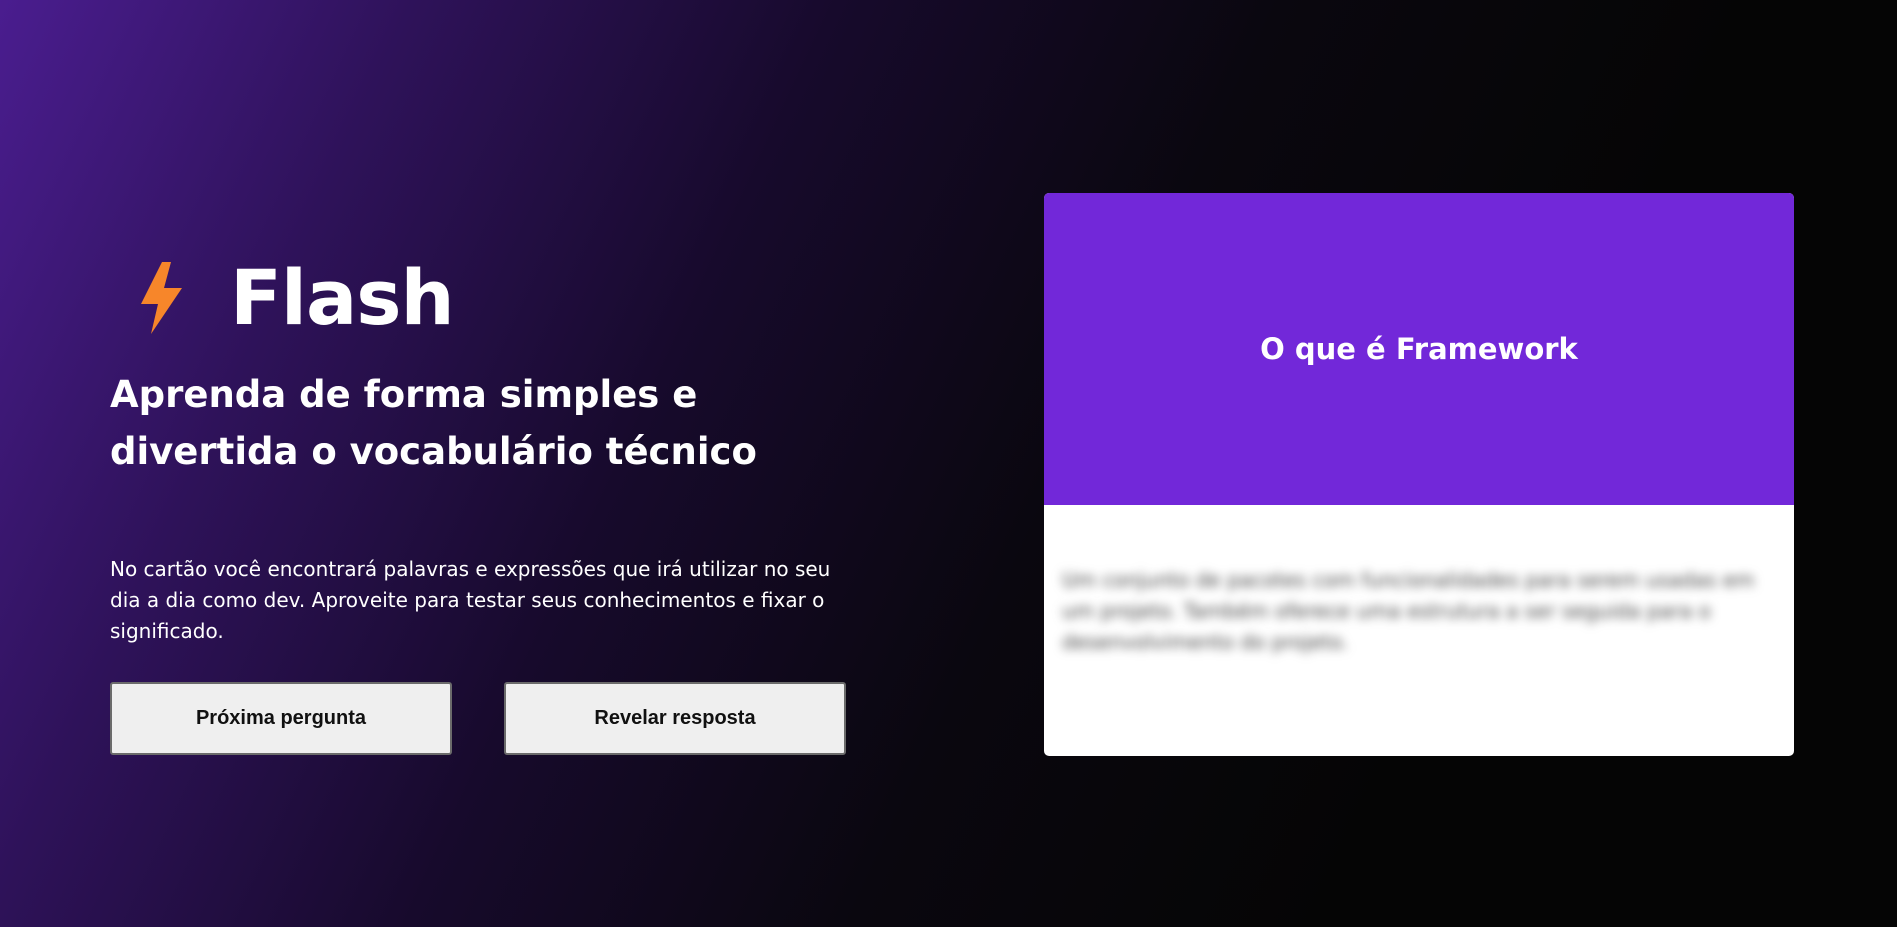 The width and height of the screenshot is (1897, 927). I want to click on lightning-bolt-icon, so click(161, 298).